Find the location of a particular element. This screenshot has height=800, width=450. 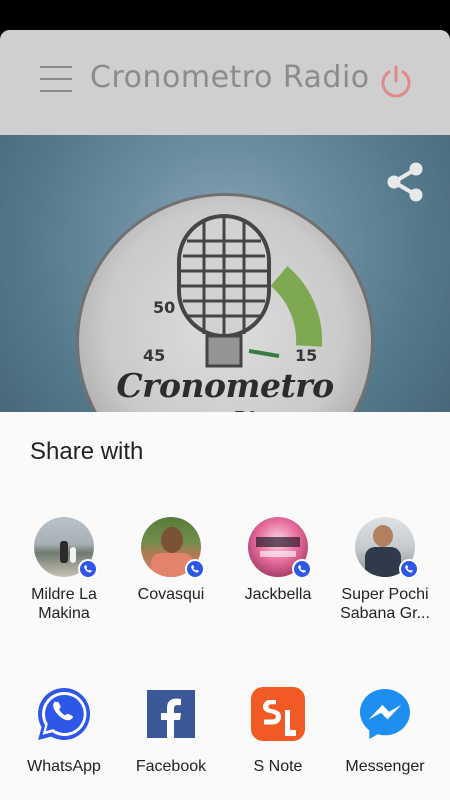

share-app-facebook: Facebook is located at coordinates (171, 730).